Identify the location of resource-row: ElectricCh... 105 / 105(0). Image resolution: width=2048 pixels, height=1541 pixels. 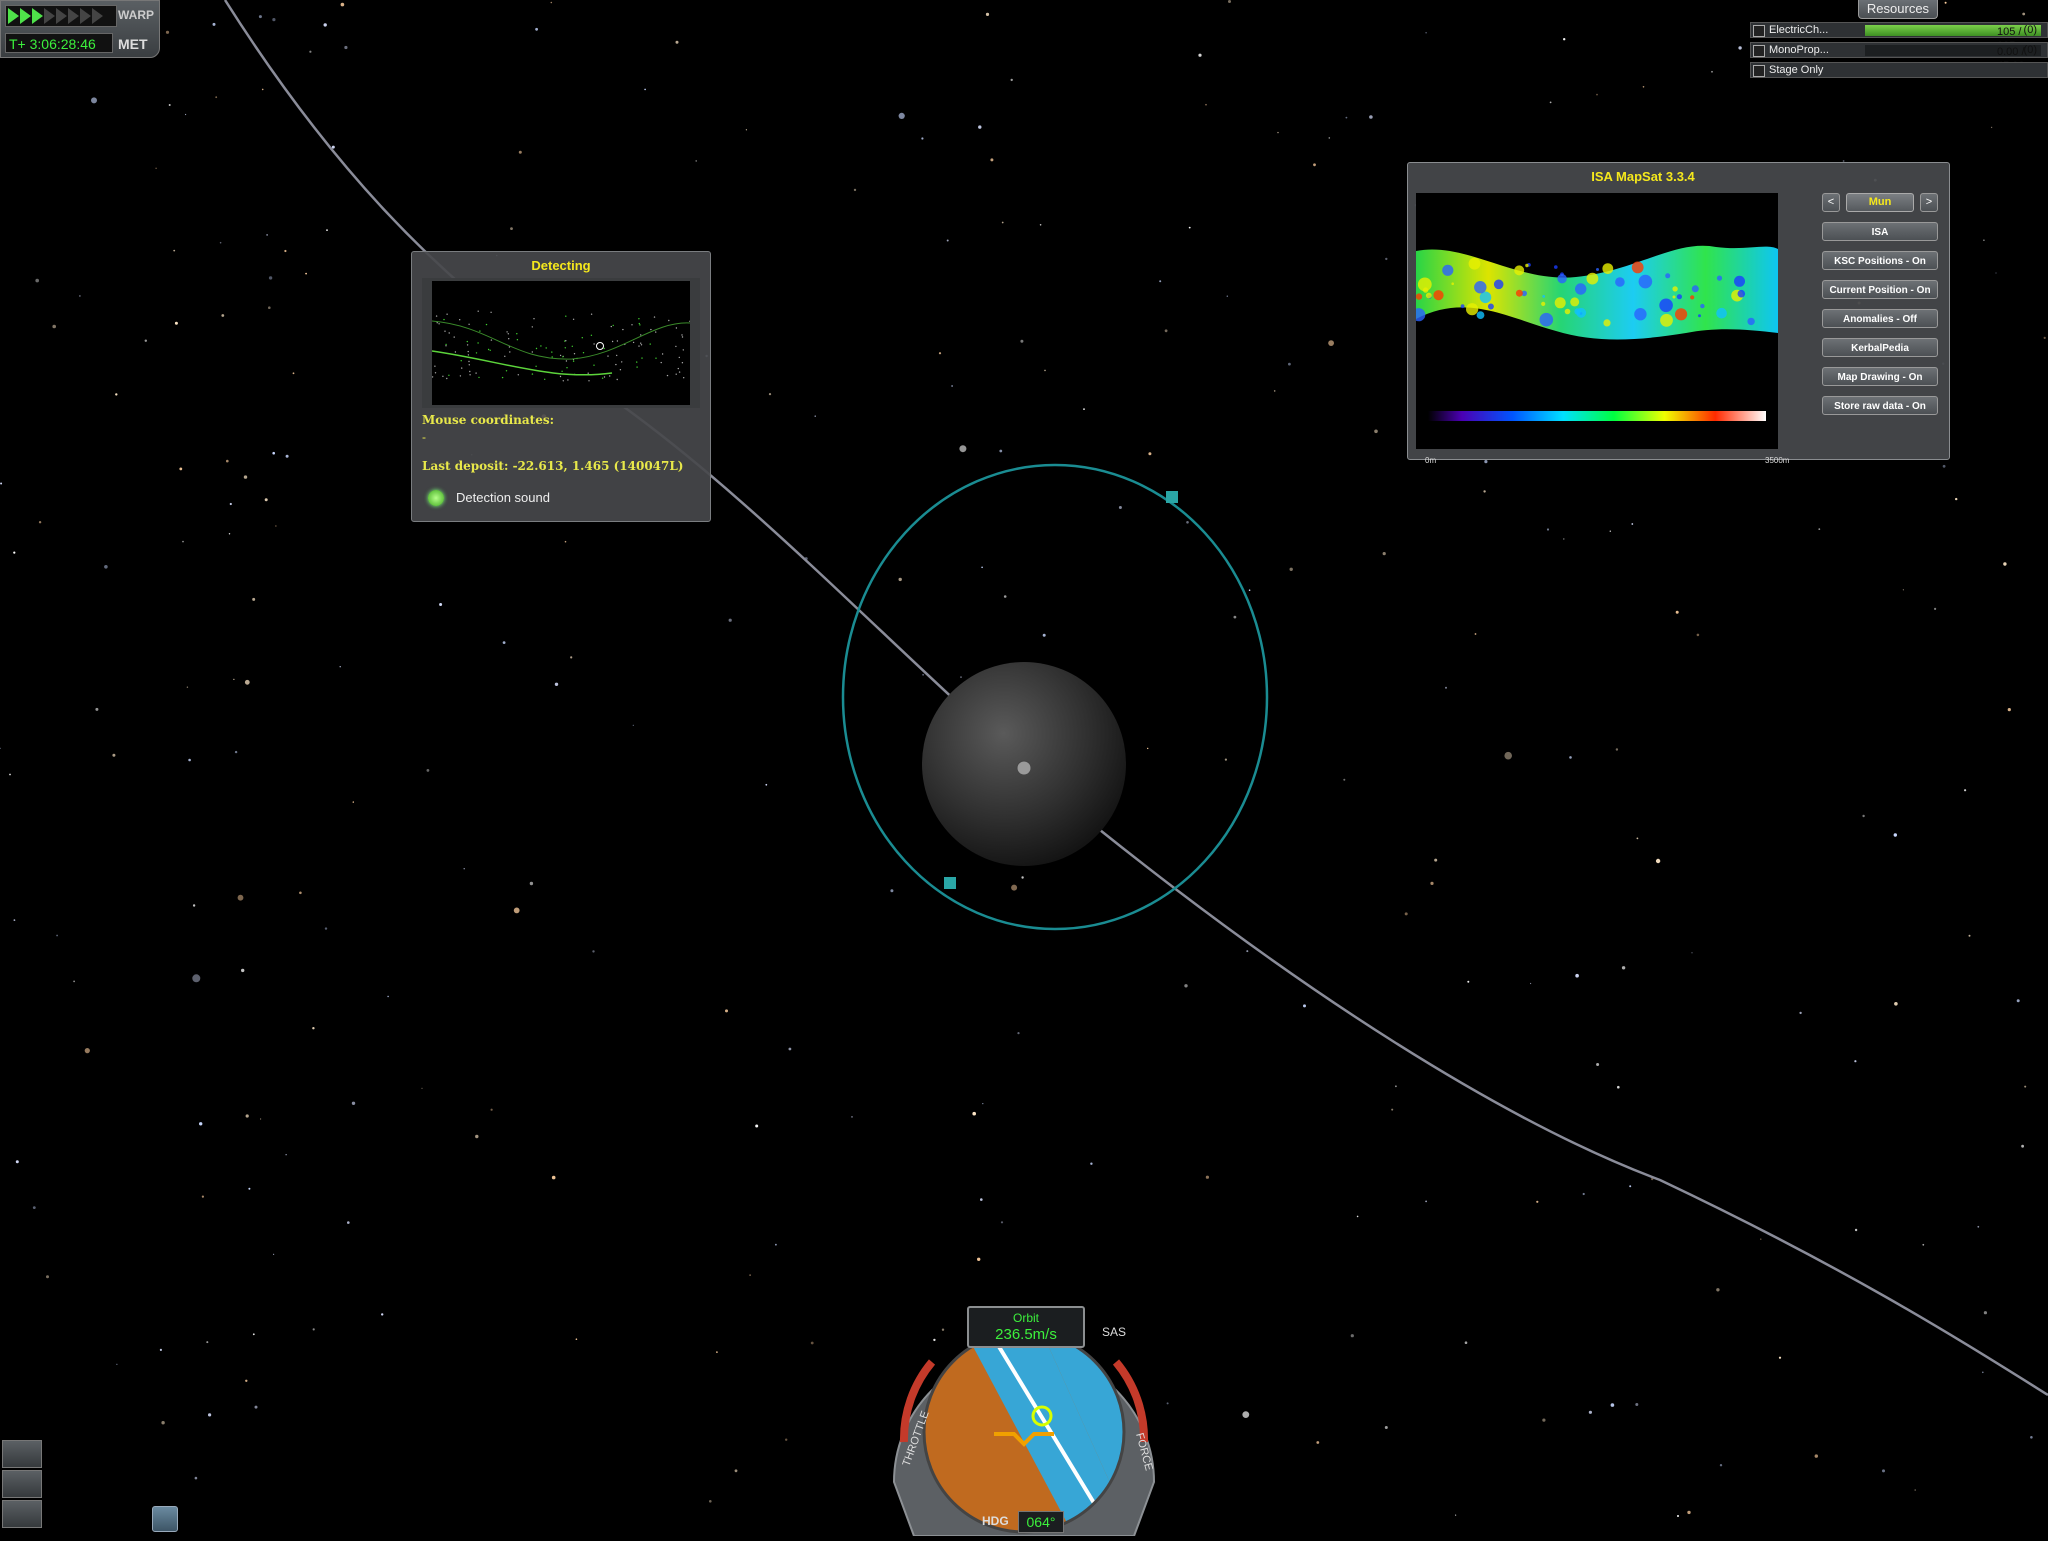
(1899, 37).